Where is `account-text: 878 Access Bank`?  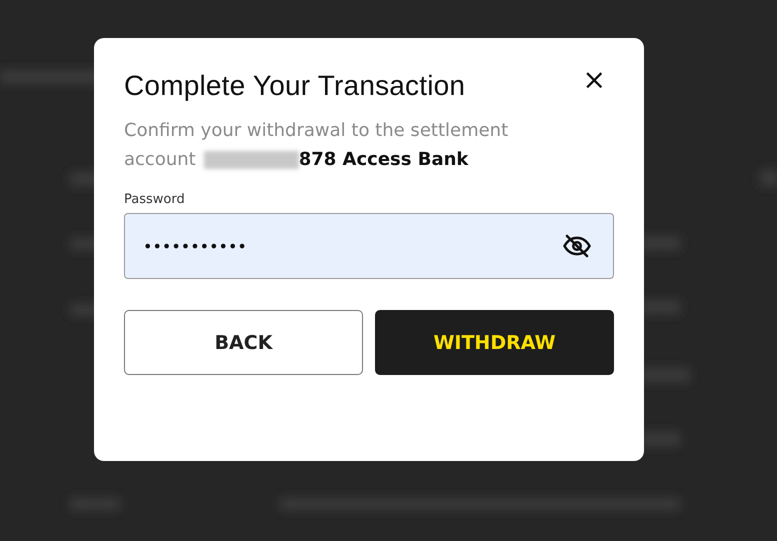 account-text: 878 Access Bank is located at coordinates (383, 160).